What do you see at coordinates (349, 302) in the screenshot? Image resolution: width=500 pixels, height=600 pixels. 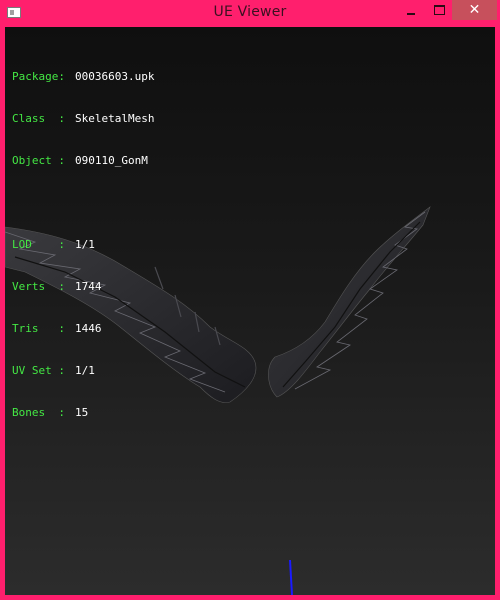 I see `right-wing-shape` at bounding box center [349, 302].